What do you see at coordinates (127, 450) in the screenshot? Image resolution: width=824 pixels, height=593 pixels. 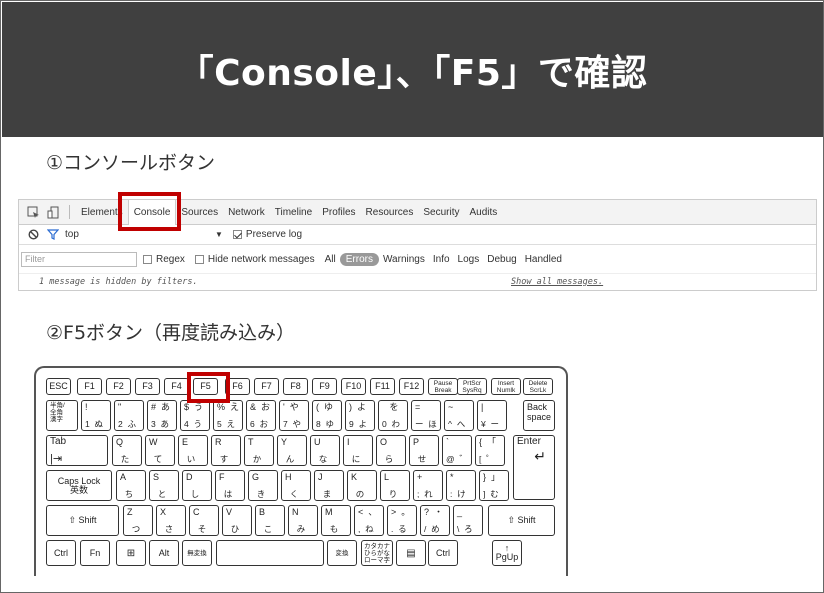 I see `key-q: Q た` at bounding box center [127, 450].